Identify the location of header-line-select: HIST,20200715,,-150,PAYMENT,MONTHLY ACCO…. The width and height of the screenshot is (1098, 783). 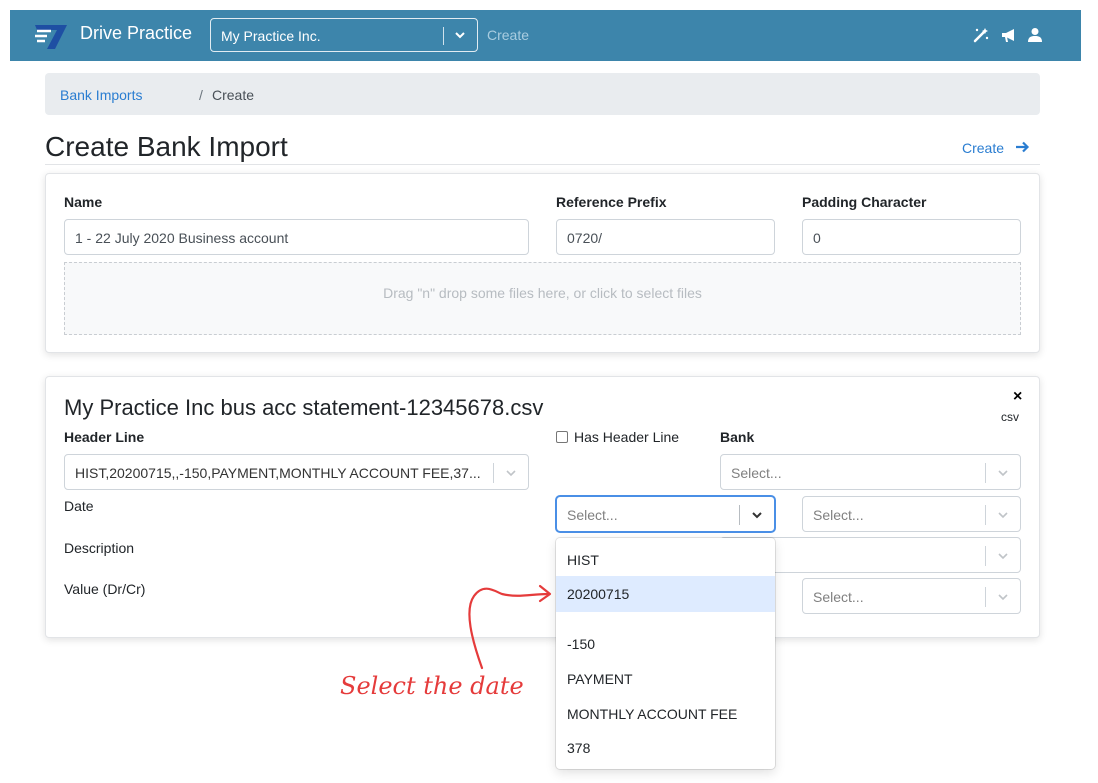
(296, 472).